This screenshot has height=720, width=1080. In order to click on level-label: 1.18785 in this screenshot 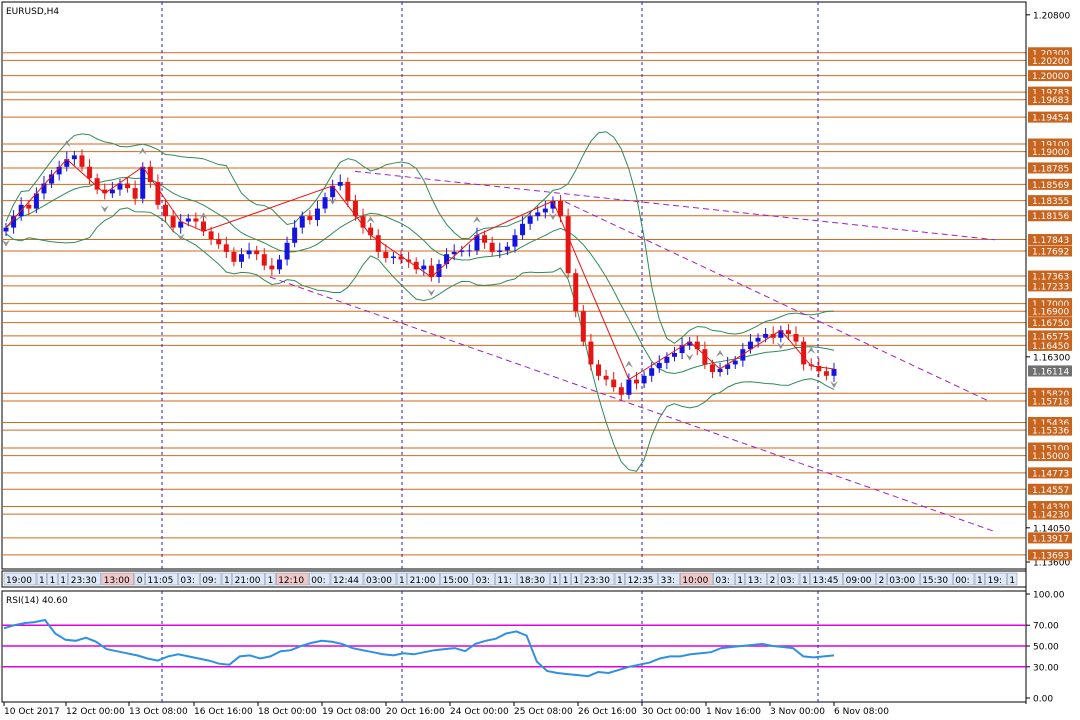, I will do `click(1050, 169)`.